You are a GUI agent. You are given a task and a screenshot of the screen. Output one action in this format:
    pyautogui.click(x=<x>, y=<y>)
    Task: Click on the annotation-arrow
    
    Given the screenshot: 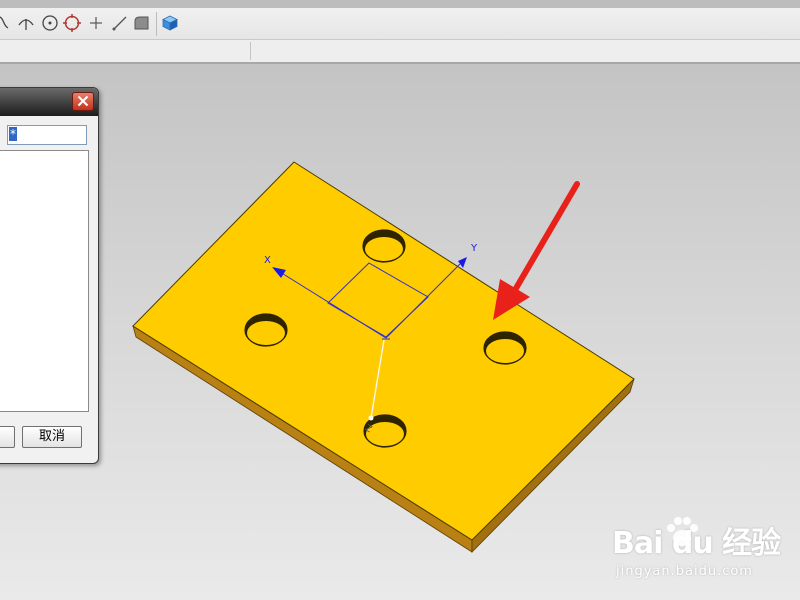 What is the action you would take?
    pyautogui.click(x=536, y=250)
    